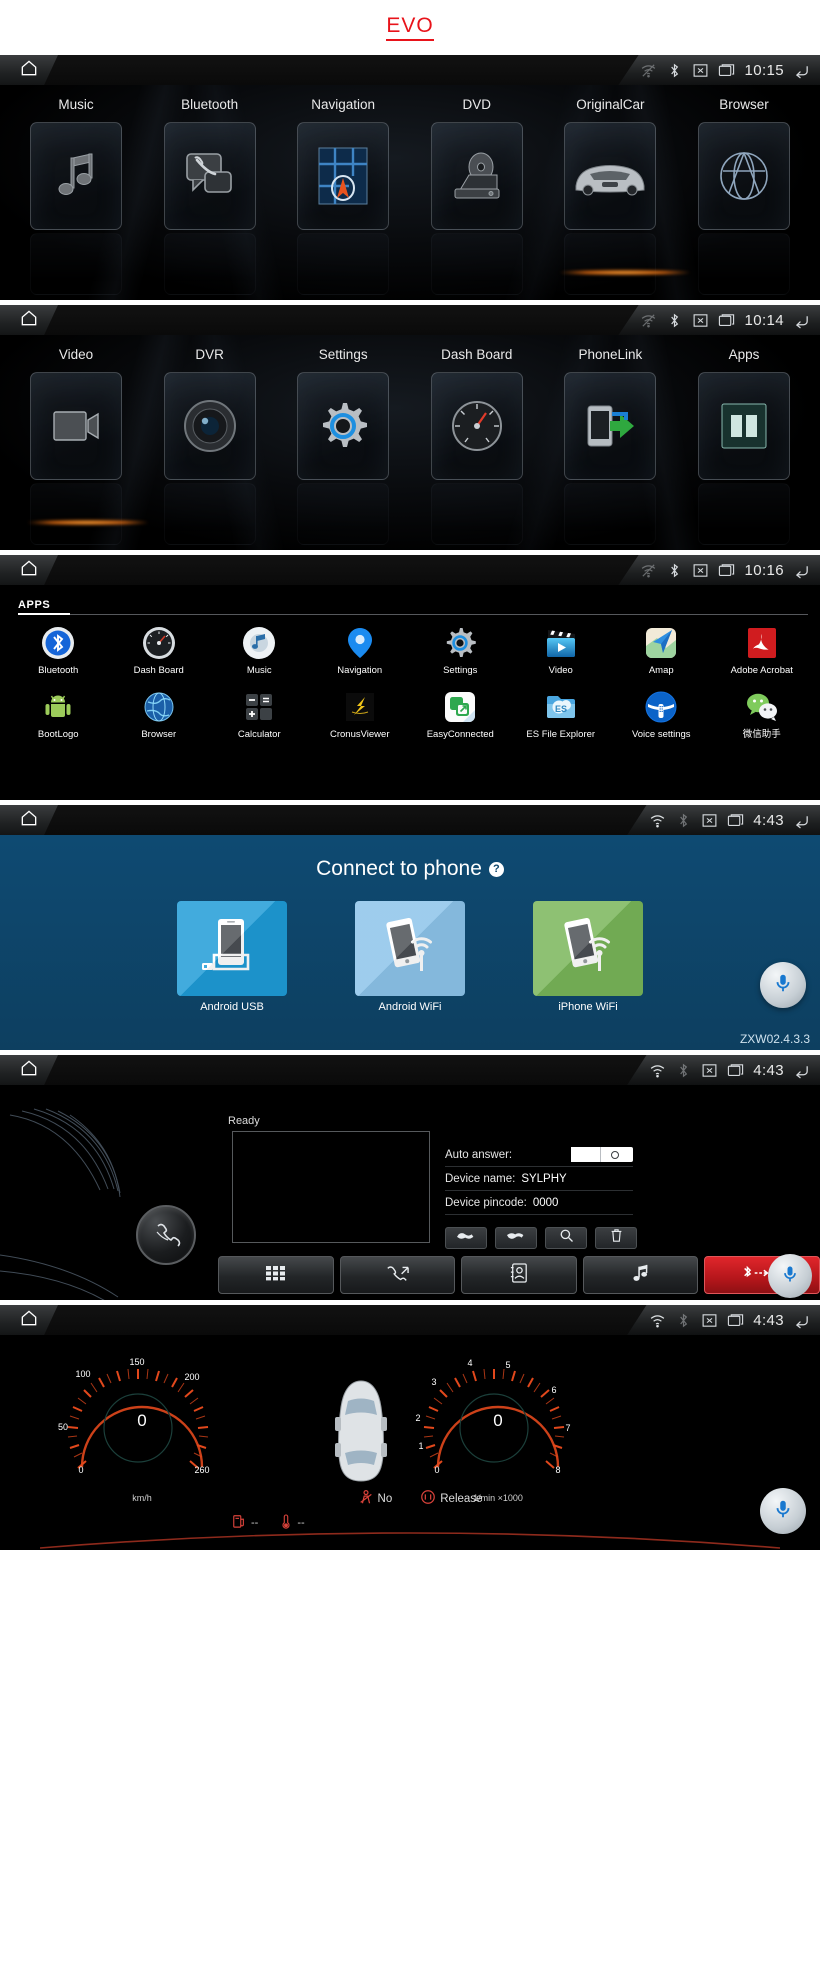 The image size is (820, 1979). I want to click on app-item-voice-settings: Voice settings, so click(661, 715).